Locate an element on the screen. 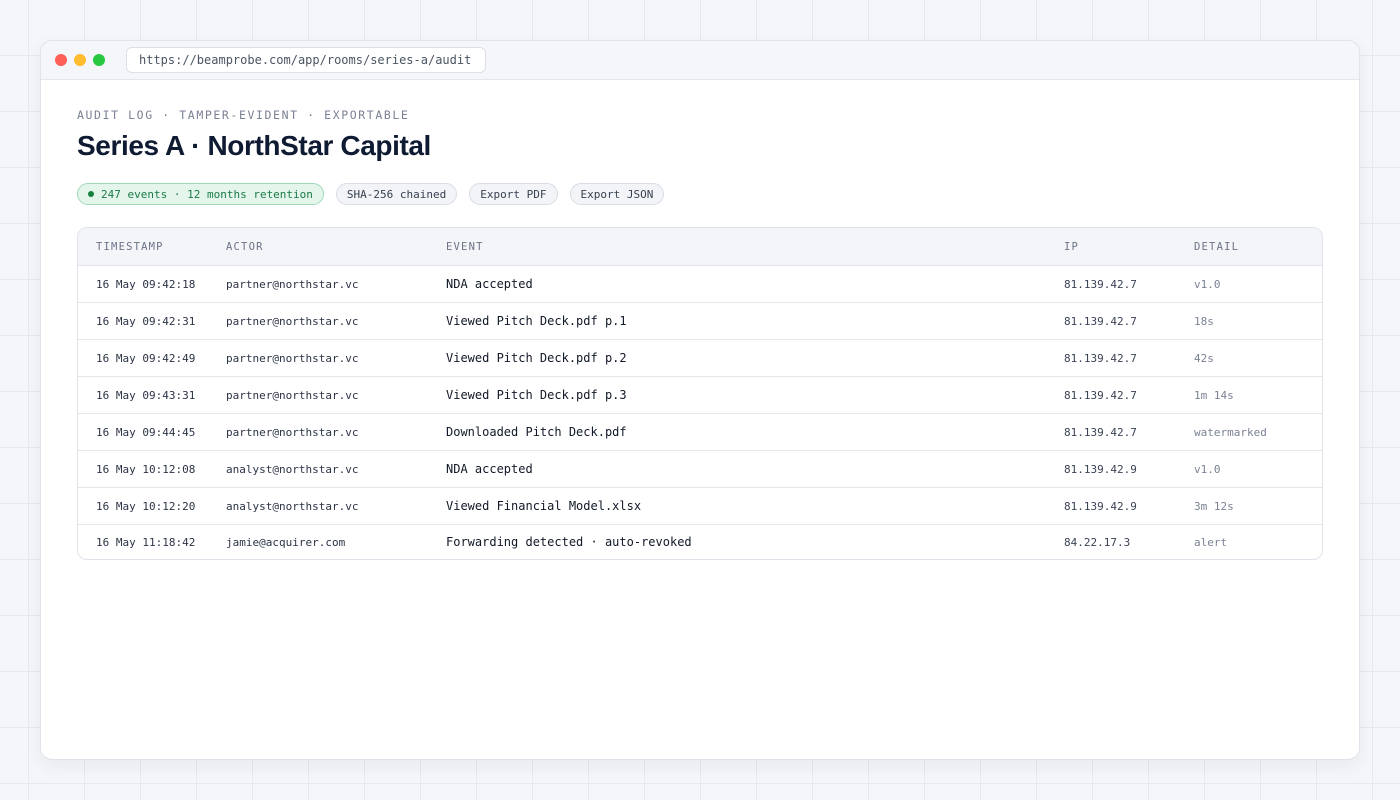  export-json-button: Export JSON is located at coordinates (617, 194).